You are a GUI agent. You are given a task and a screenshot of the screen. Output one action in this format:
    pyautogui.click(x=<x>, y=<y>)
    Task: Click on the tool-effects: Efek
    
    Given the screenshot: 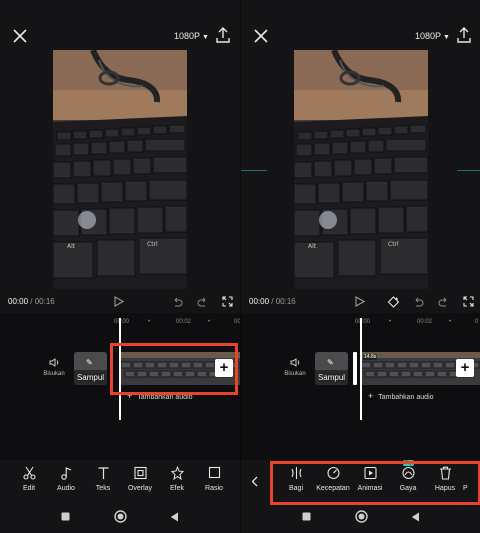 What is the action you would take?
    pyautogui.click(x=177, y=479)
    